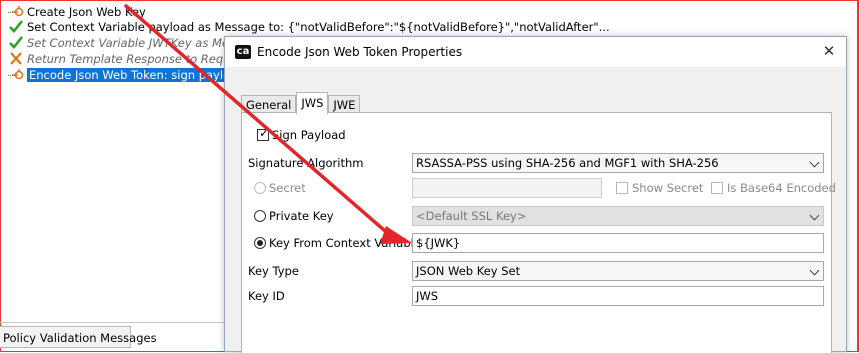 The height and width of the screenshot is (353, 859). What do you see at coordinates (260, 188) in the screenshot?
I see `secret-radio` at bounding box center [260, 188].